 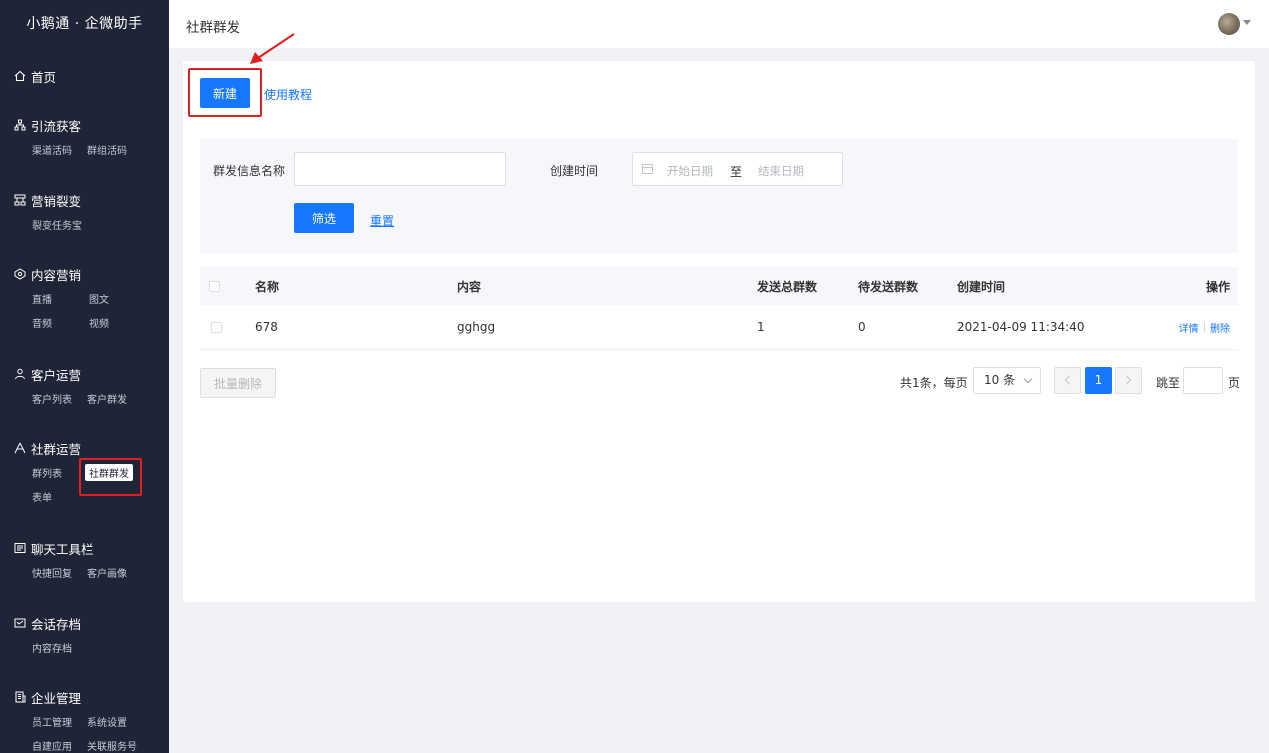 What do you see at coordinates (20, 76) in the screenshot?
I see `home-icon` at bounding box center [20, 76].